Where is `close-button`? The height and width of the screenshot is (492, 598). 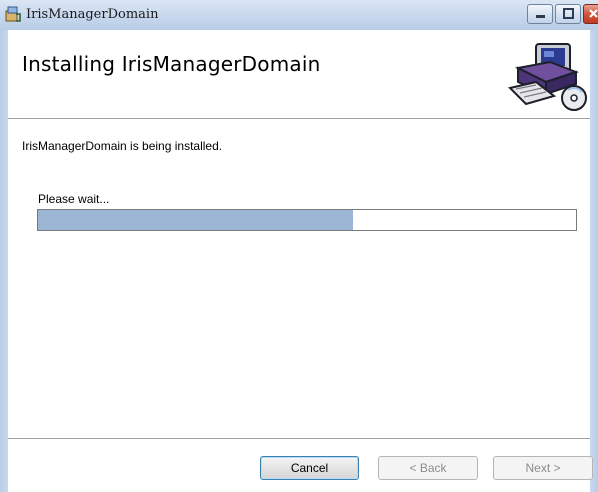
close-button is located at coordinates (590, 14).